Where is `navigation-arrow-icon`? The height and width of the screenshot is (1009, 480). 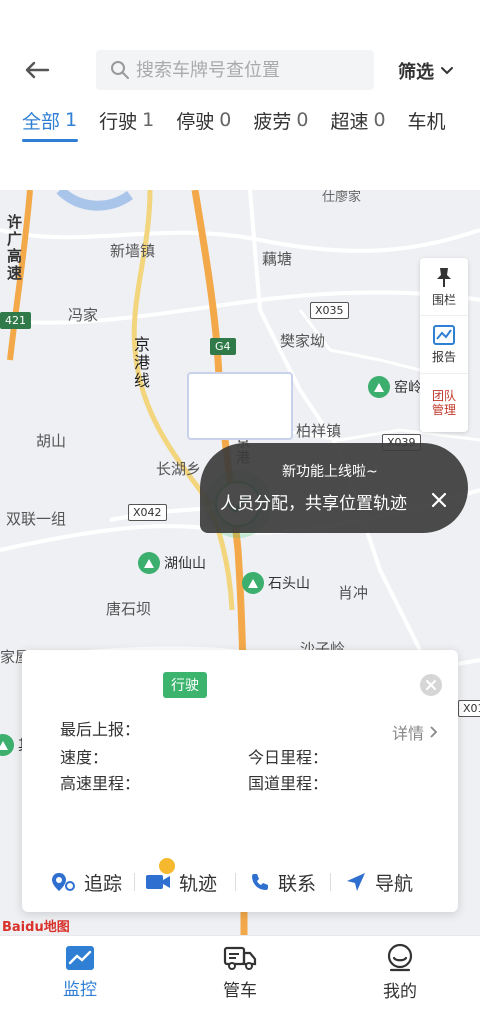 navigation-arrow-icon is located at coordinates (356, 882).